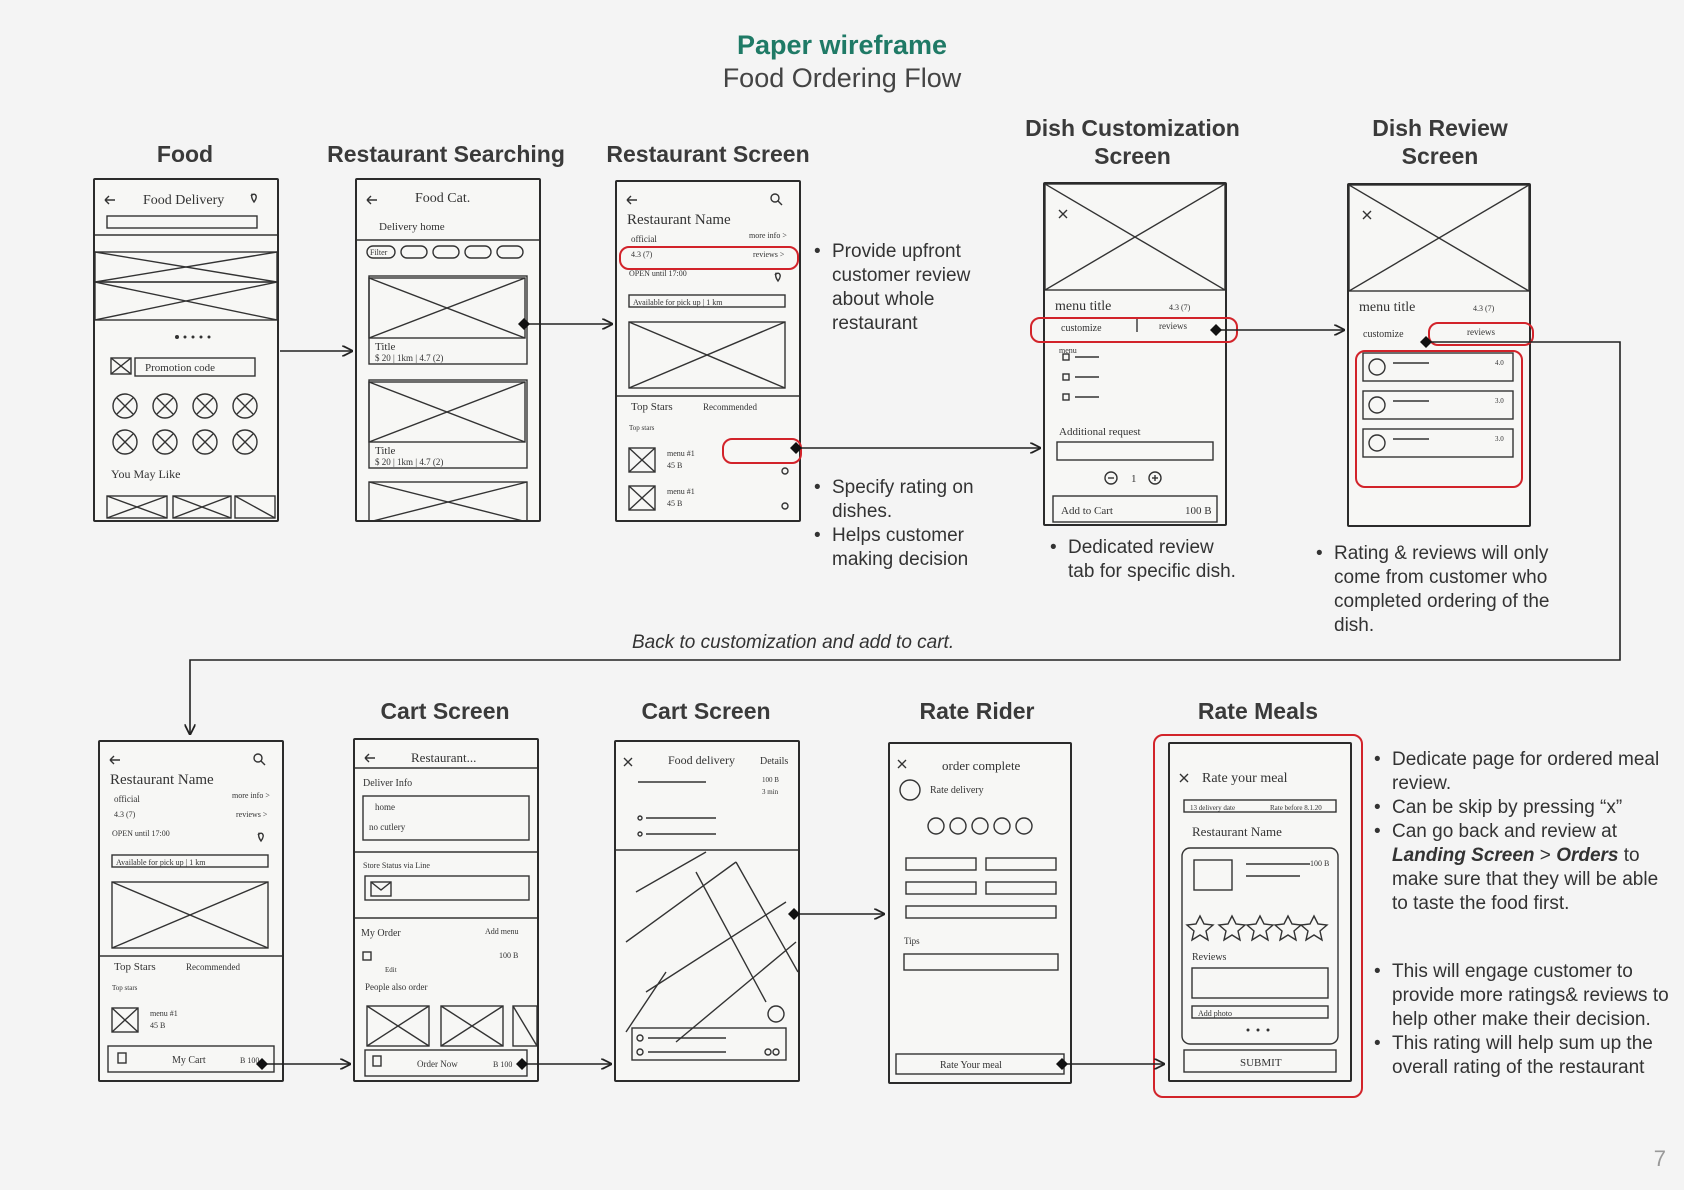  Describe the element at coordinates (1587, 855) in the screenshot. I see `note-orders: Orders` at that location.